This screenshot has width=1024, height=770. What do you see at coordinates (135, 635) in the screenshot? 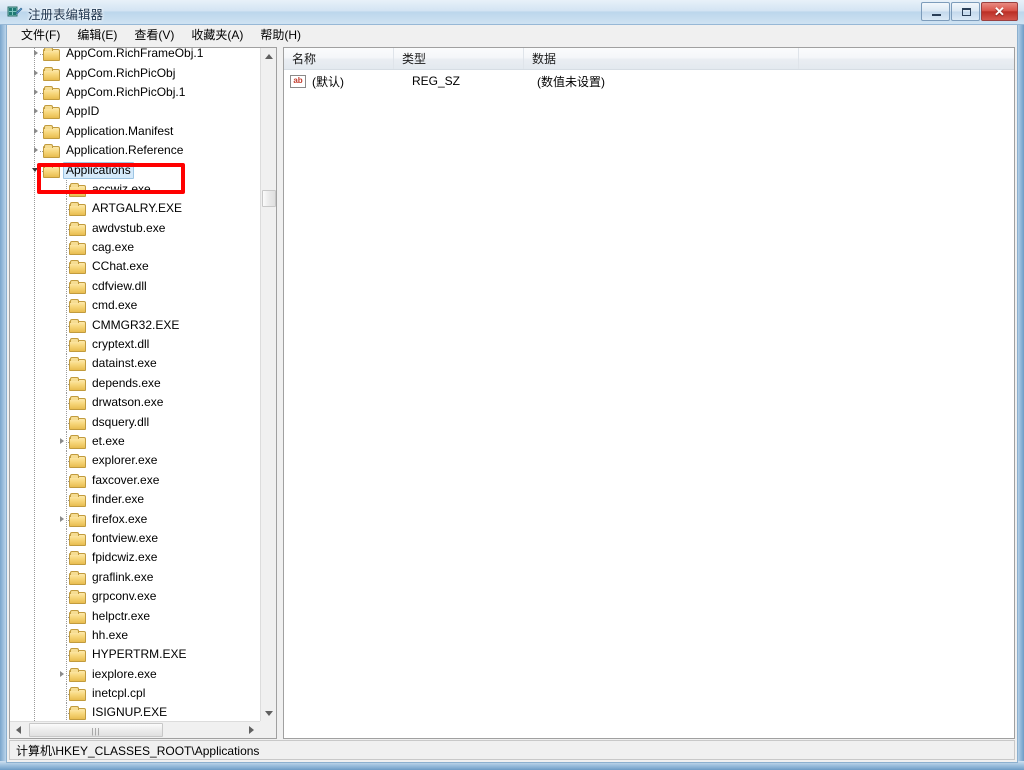
I see `tree-item-hh-exe: hh.exe` at bounding box center [135, 635].